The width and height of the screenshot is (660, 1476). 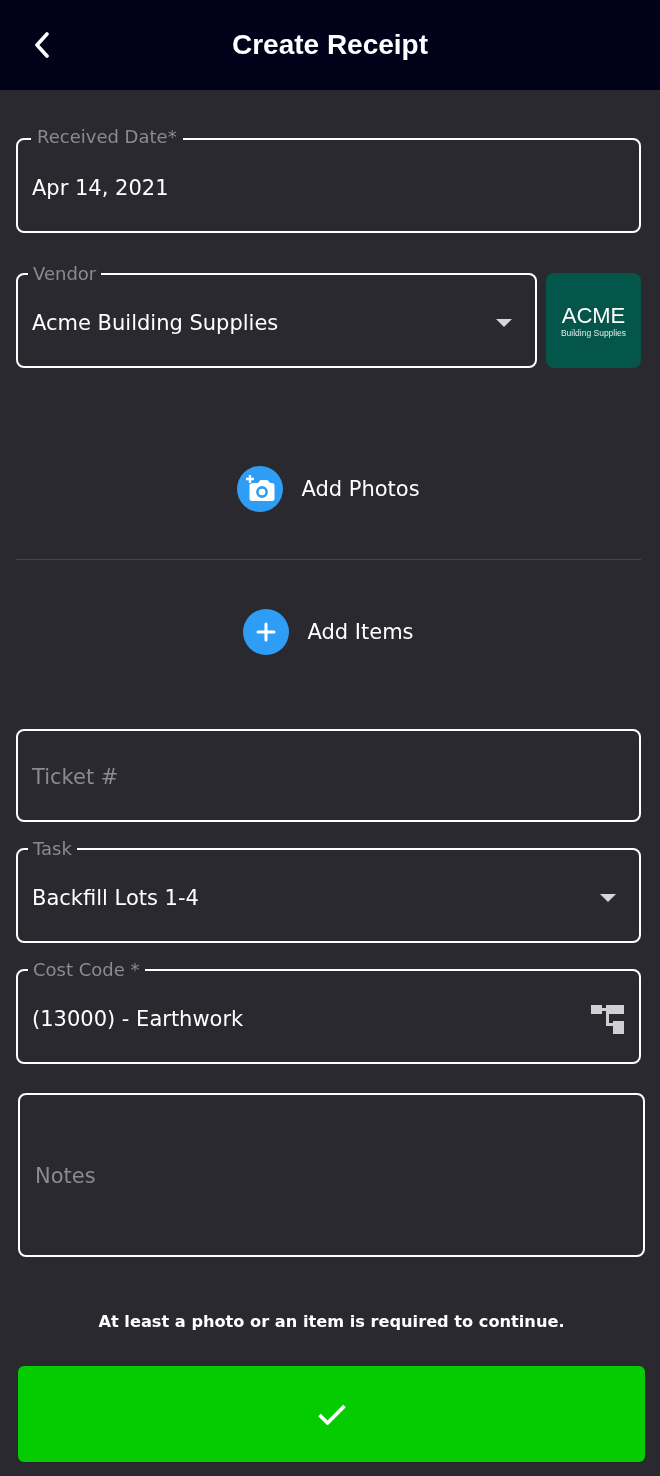 What do you see at coordinates (328, 891) in the screenshot?
I see `dropdown-field: Task Backfill Lots 1-4` at bounding box center [328, 891].